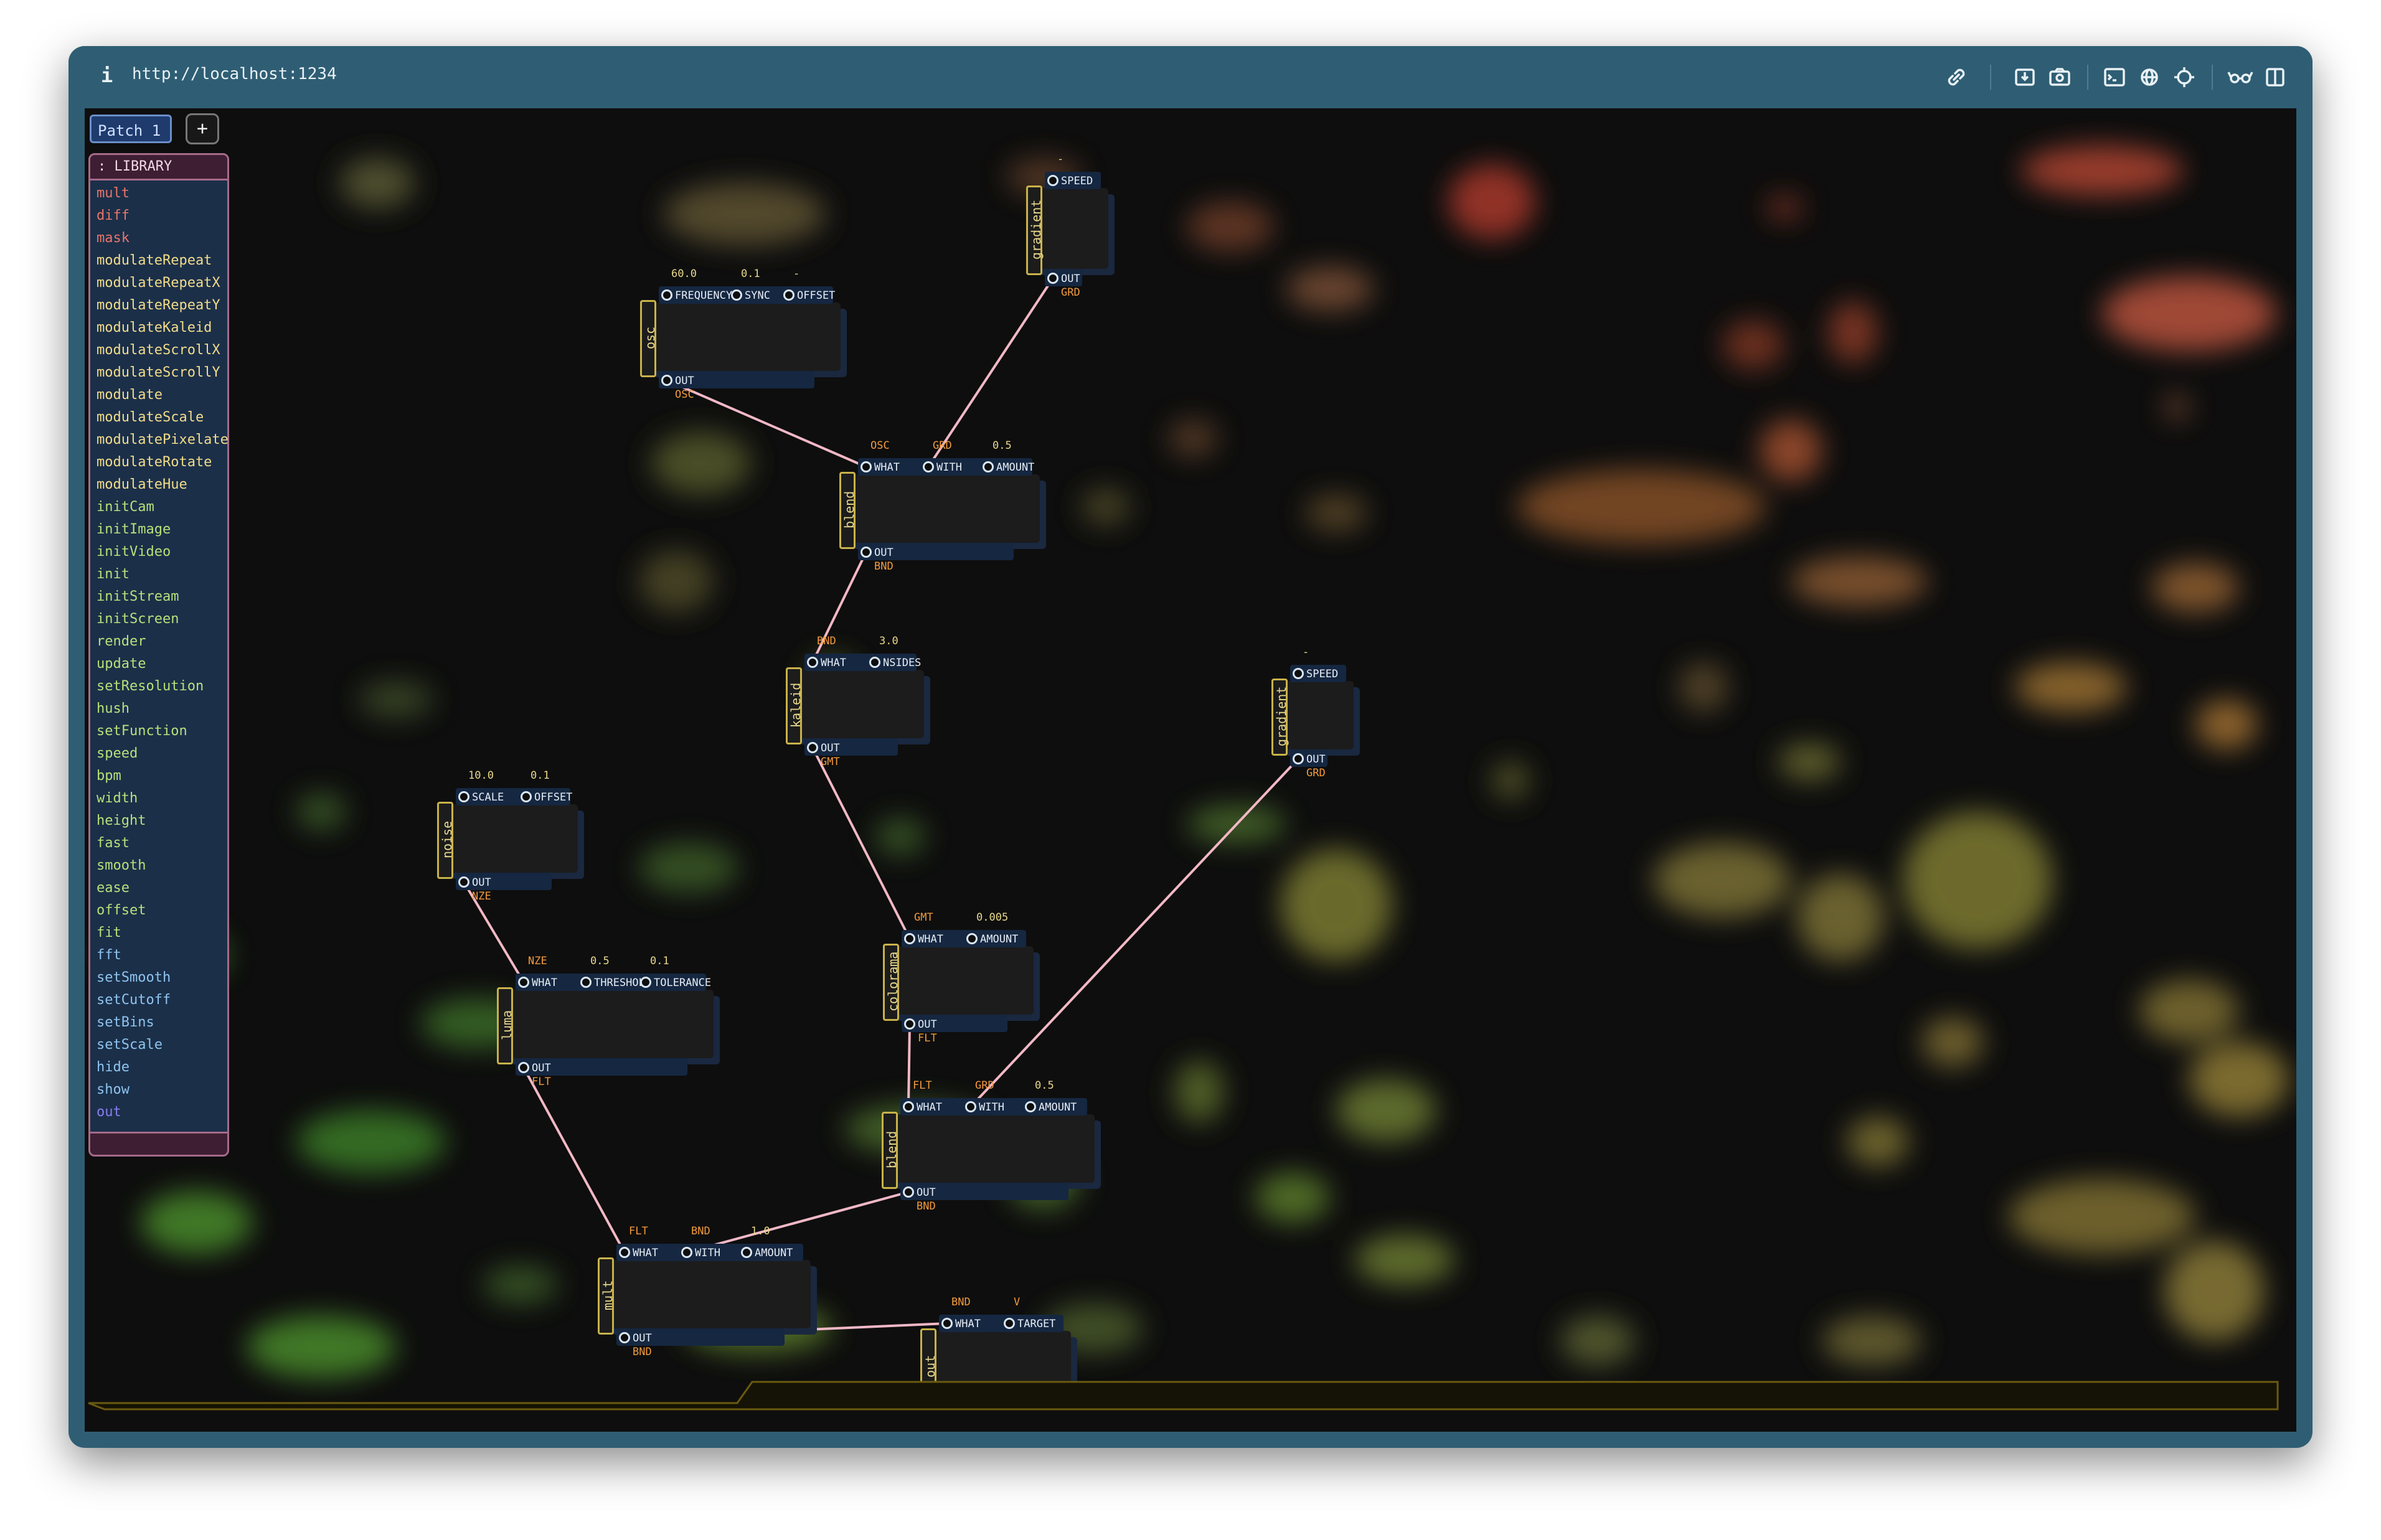 This screenshot has height=1540, width=2381. Describe the element at coordinates (142, 731) in the screenshot. I see `library-item-setFunction: setFunction` at that location.